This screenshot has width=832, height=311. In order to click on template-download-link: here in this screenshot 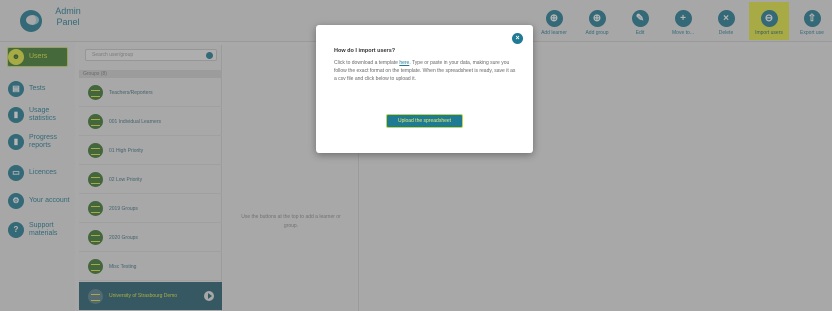, I will do `click(404, 63)`.